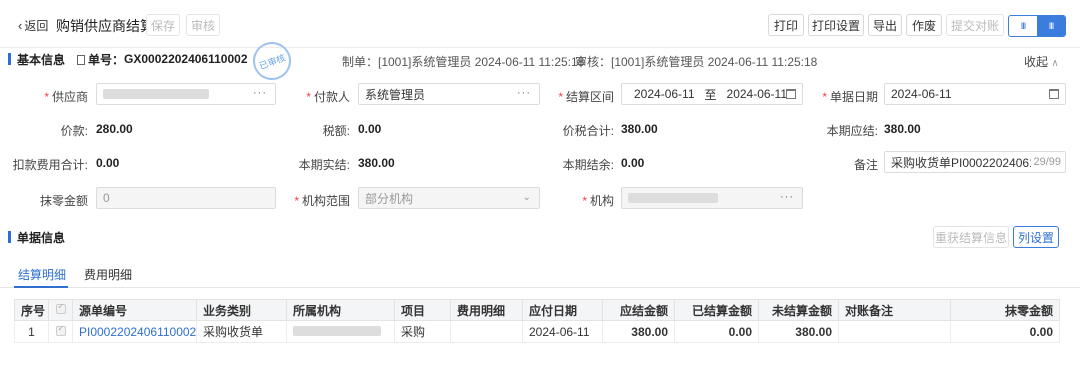 This screenshot has height=373, width=1080. Describe the element at coordinates (41, 59) in the screenshot. I see `basic-info-title: 基本信息` at that location.